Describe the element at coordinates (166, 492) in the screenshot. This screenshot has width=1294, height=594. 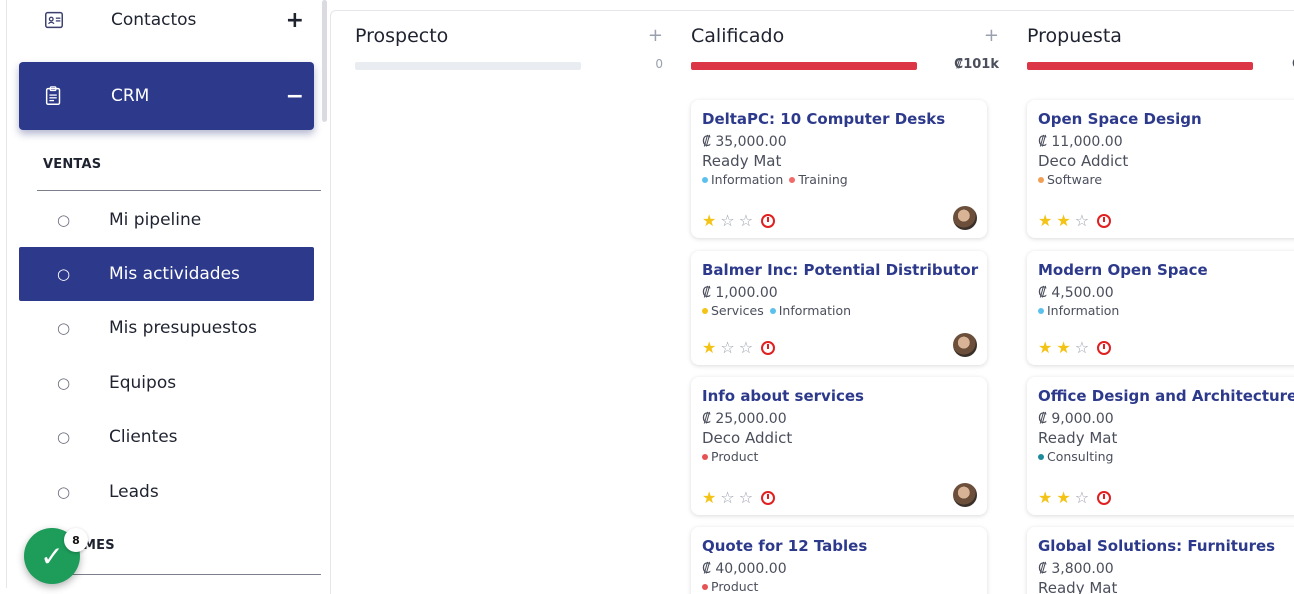
I see `sidebar-item-leads: ○ Leads` at that location.